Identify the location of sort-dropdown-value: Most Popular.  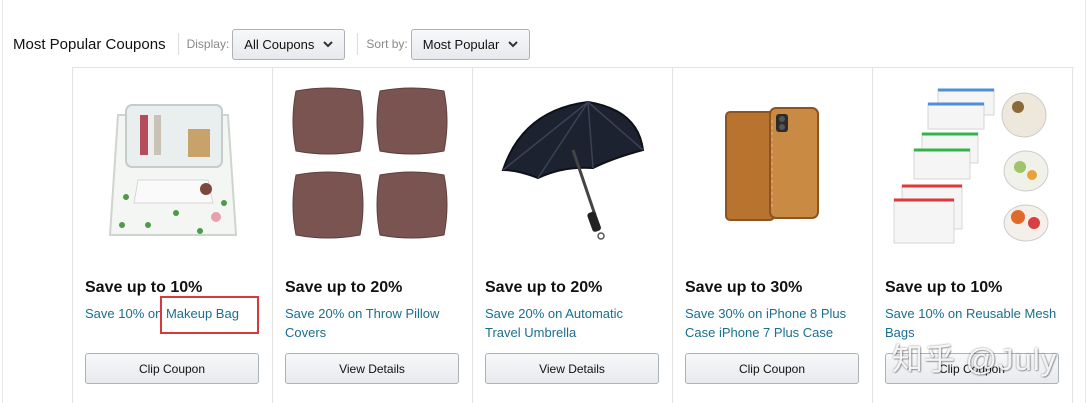
(461, 44).